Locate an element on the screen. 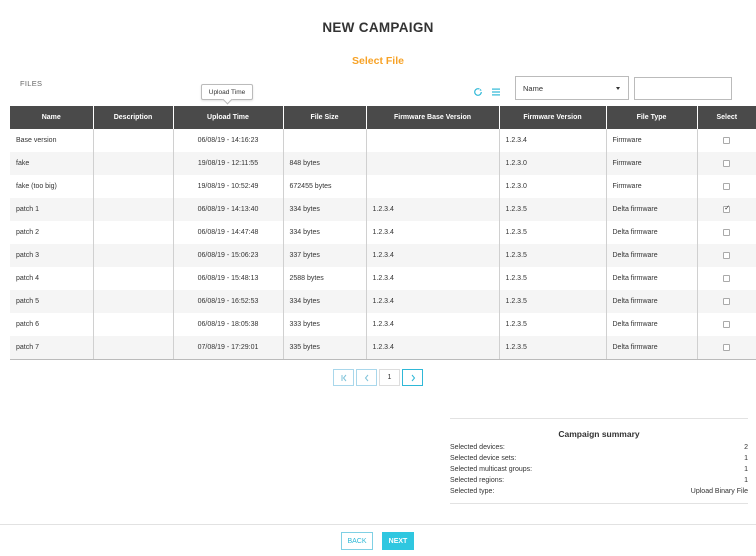 This screenshot has width=756, height=556. page-title: NEW CAMPAIGN is located at coordinates (378, 27).